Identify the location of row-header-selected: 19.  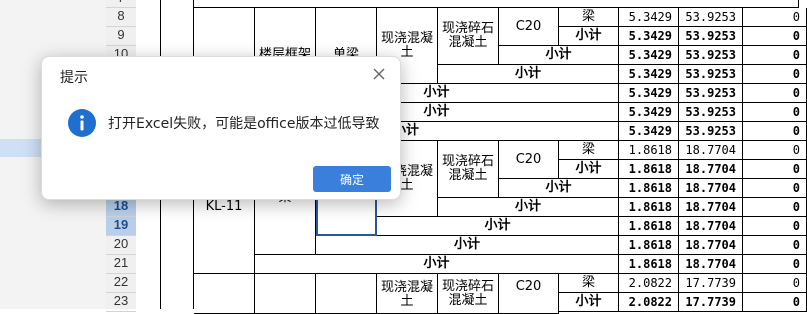
(121, 226).